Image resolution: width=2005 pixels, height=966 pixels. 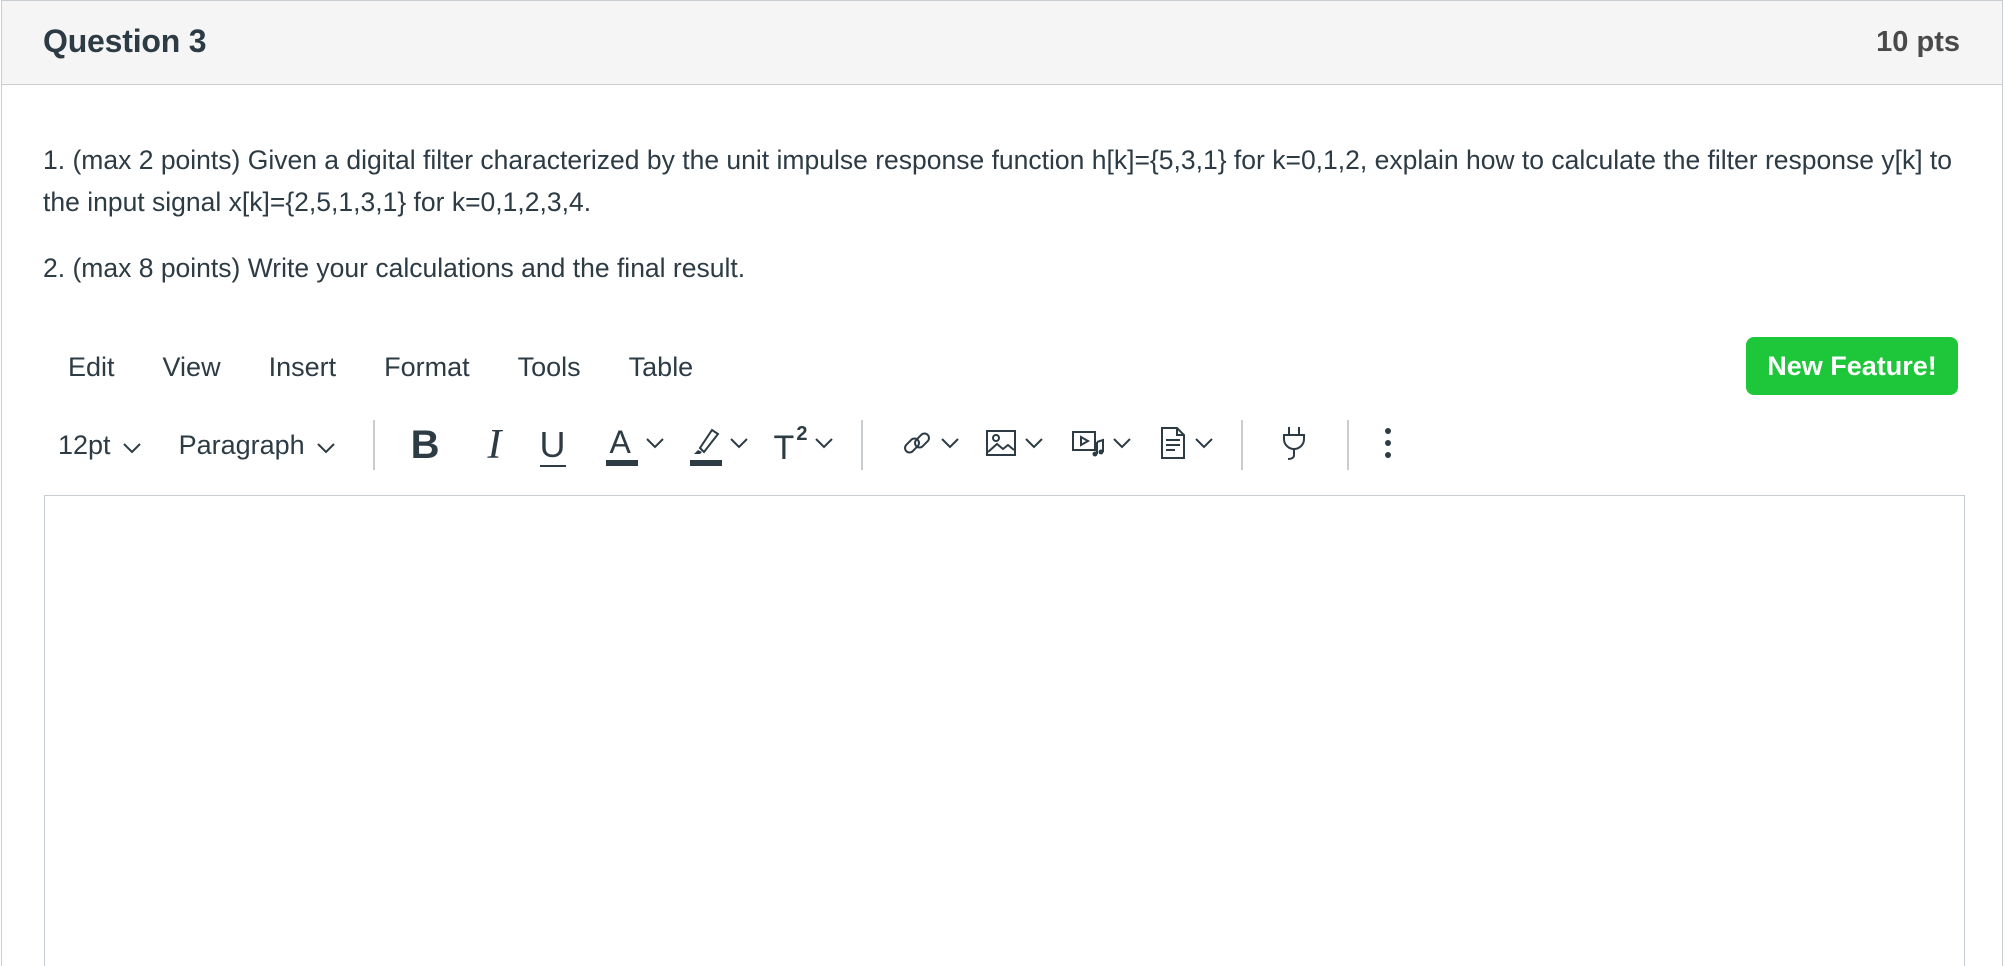 I want to click on menu-format: Format, so click(x=427, y=367).